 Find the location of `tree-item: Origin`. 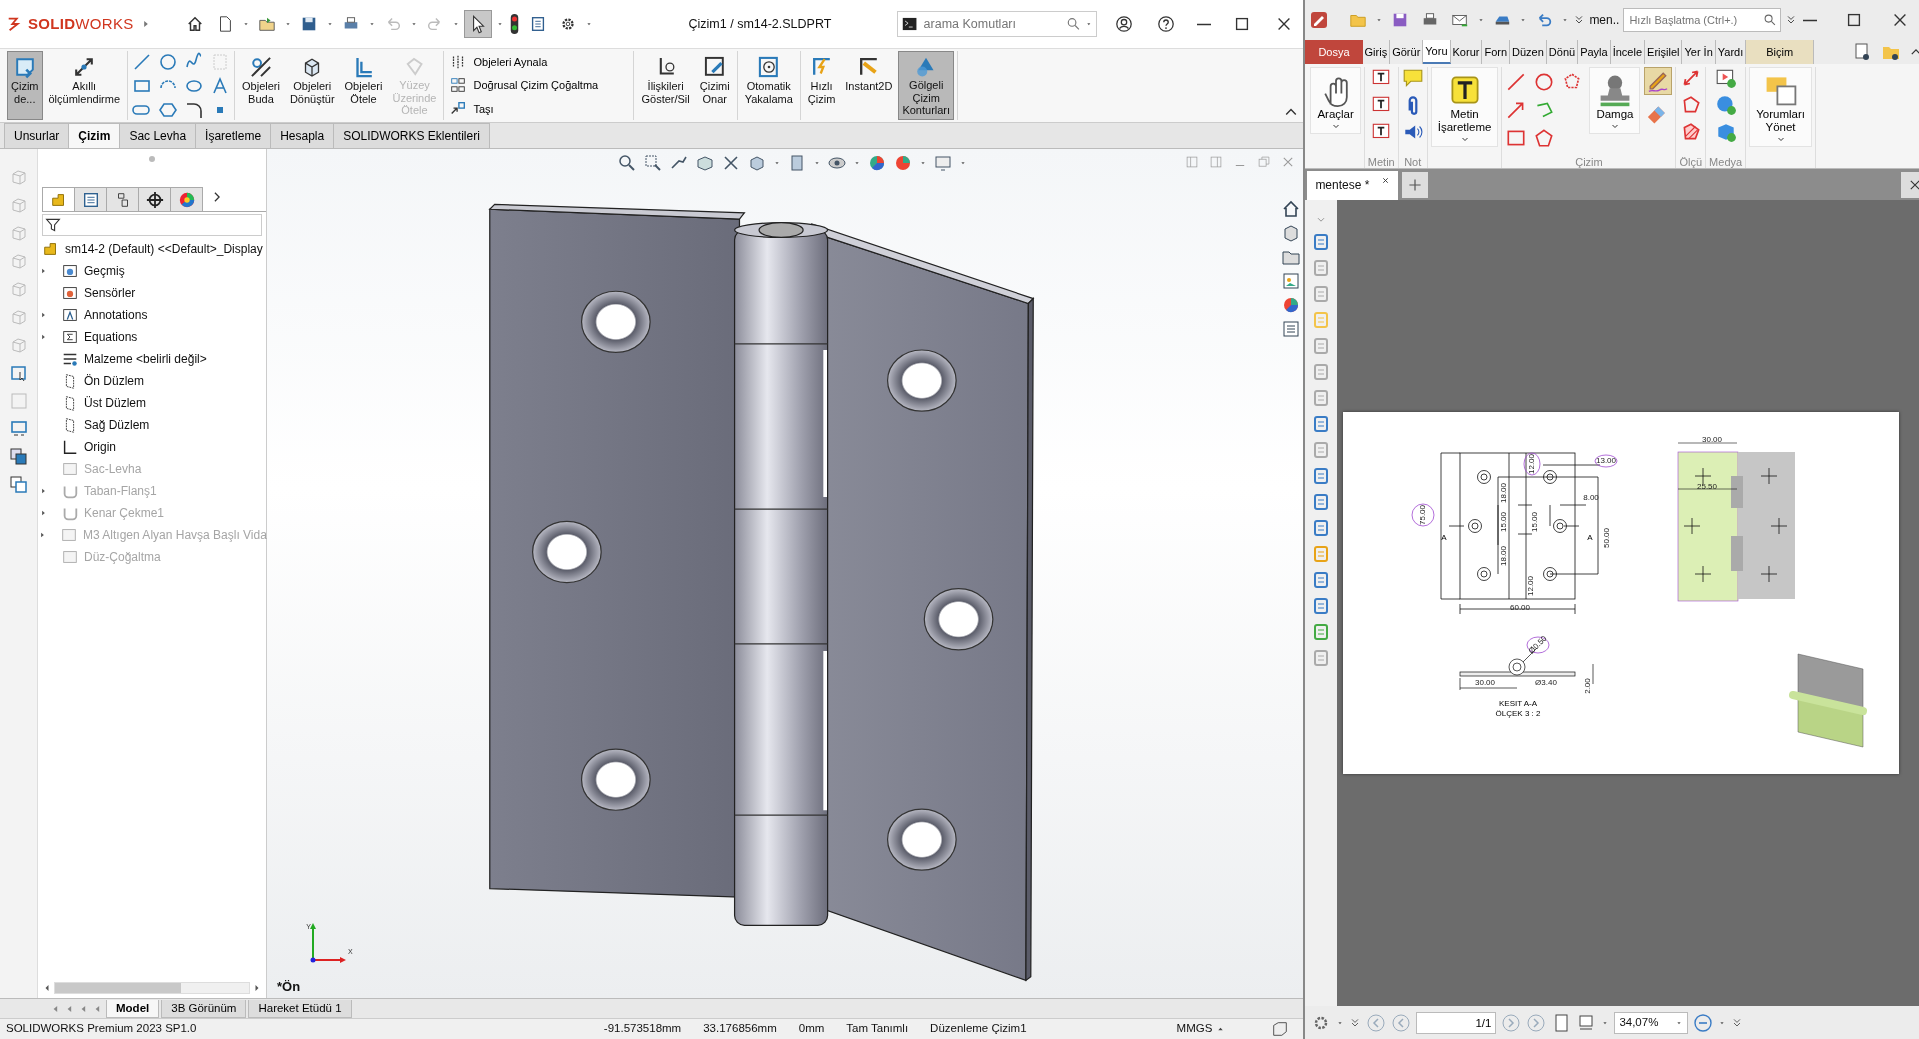

tree-item: Origin is located at coordinates (100, 447).